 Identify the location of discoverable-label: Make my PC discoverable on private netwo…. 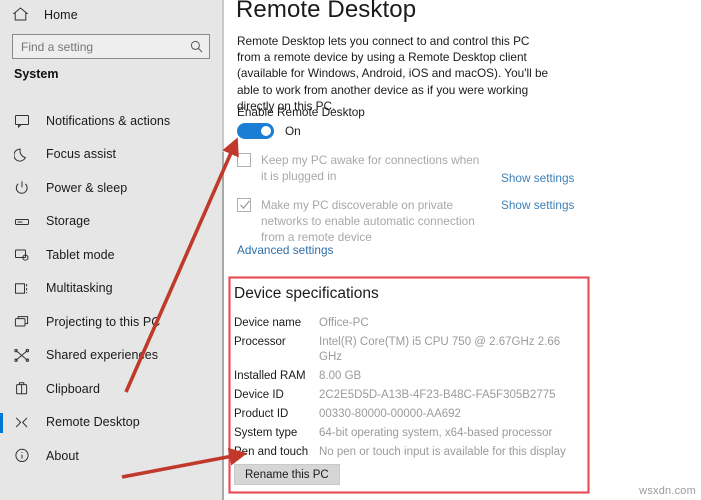
(368, 221).